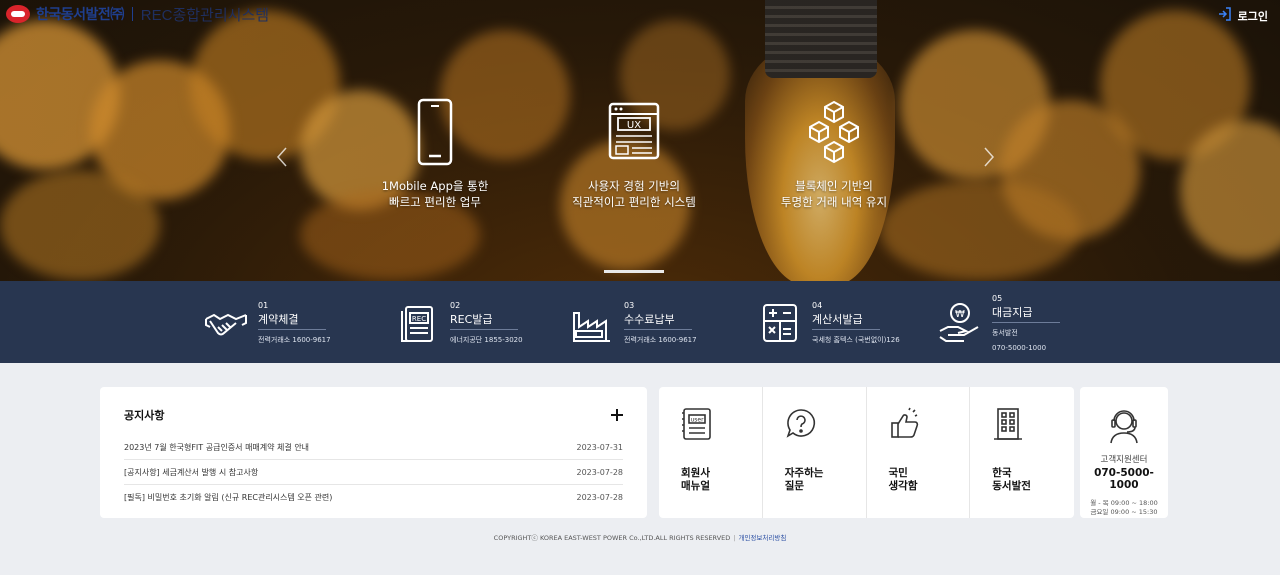 This screenshot has height=575, width=1280. Describe the element at coordinates (834, 132) in the screenshot. I see `blockchain-cubes-icon` at that location.